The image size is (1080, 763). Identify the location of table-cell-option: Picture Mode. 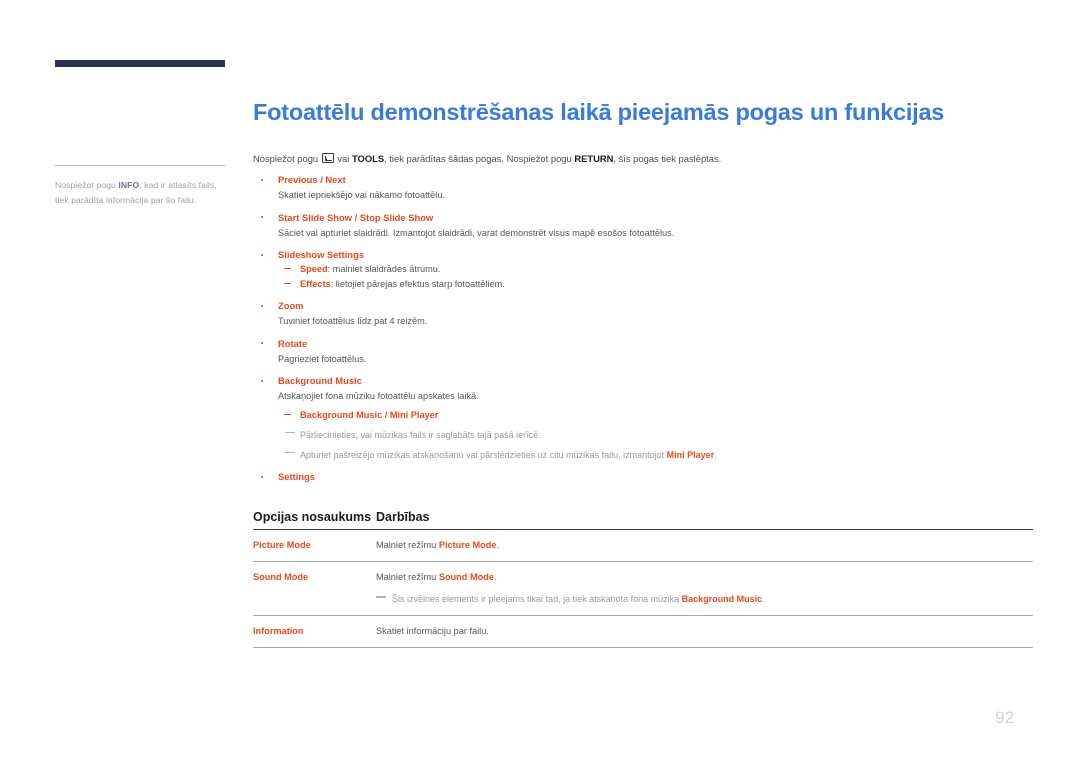
(314, 545).